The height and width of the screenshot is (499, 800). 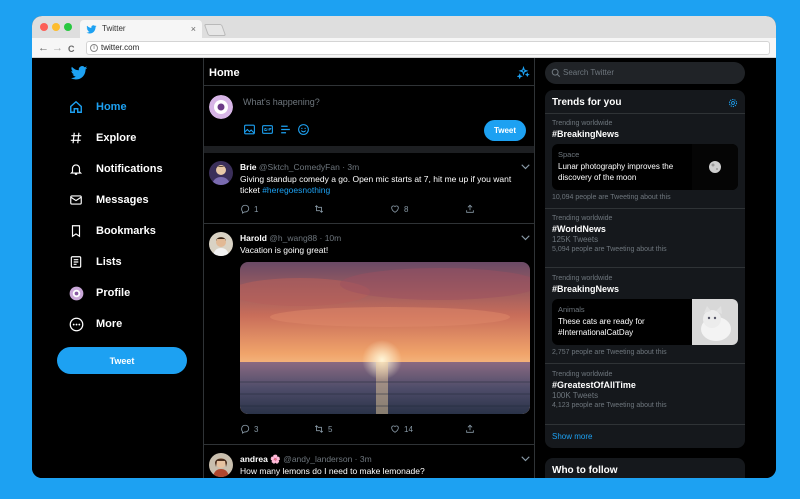 I want to click on forward-button: →, so click(x=57, y=48).